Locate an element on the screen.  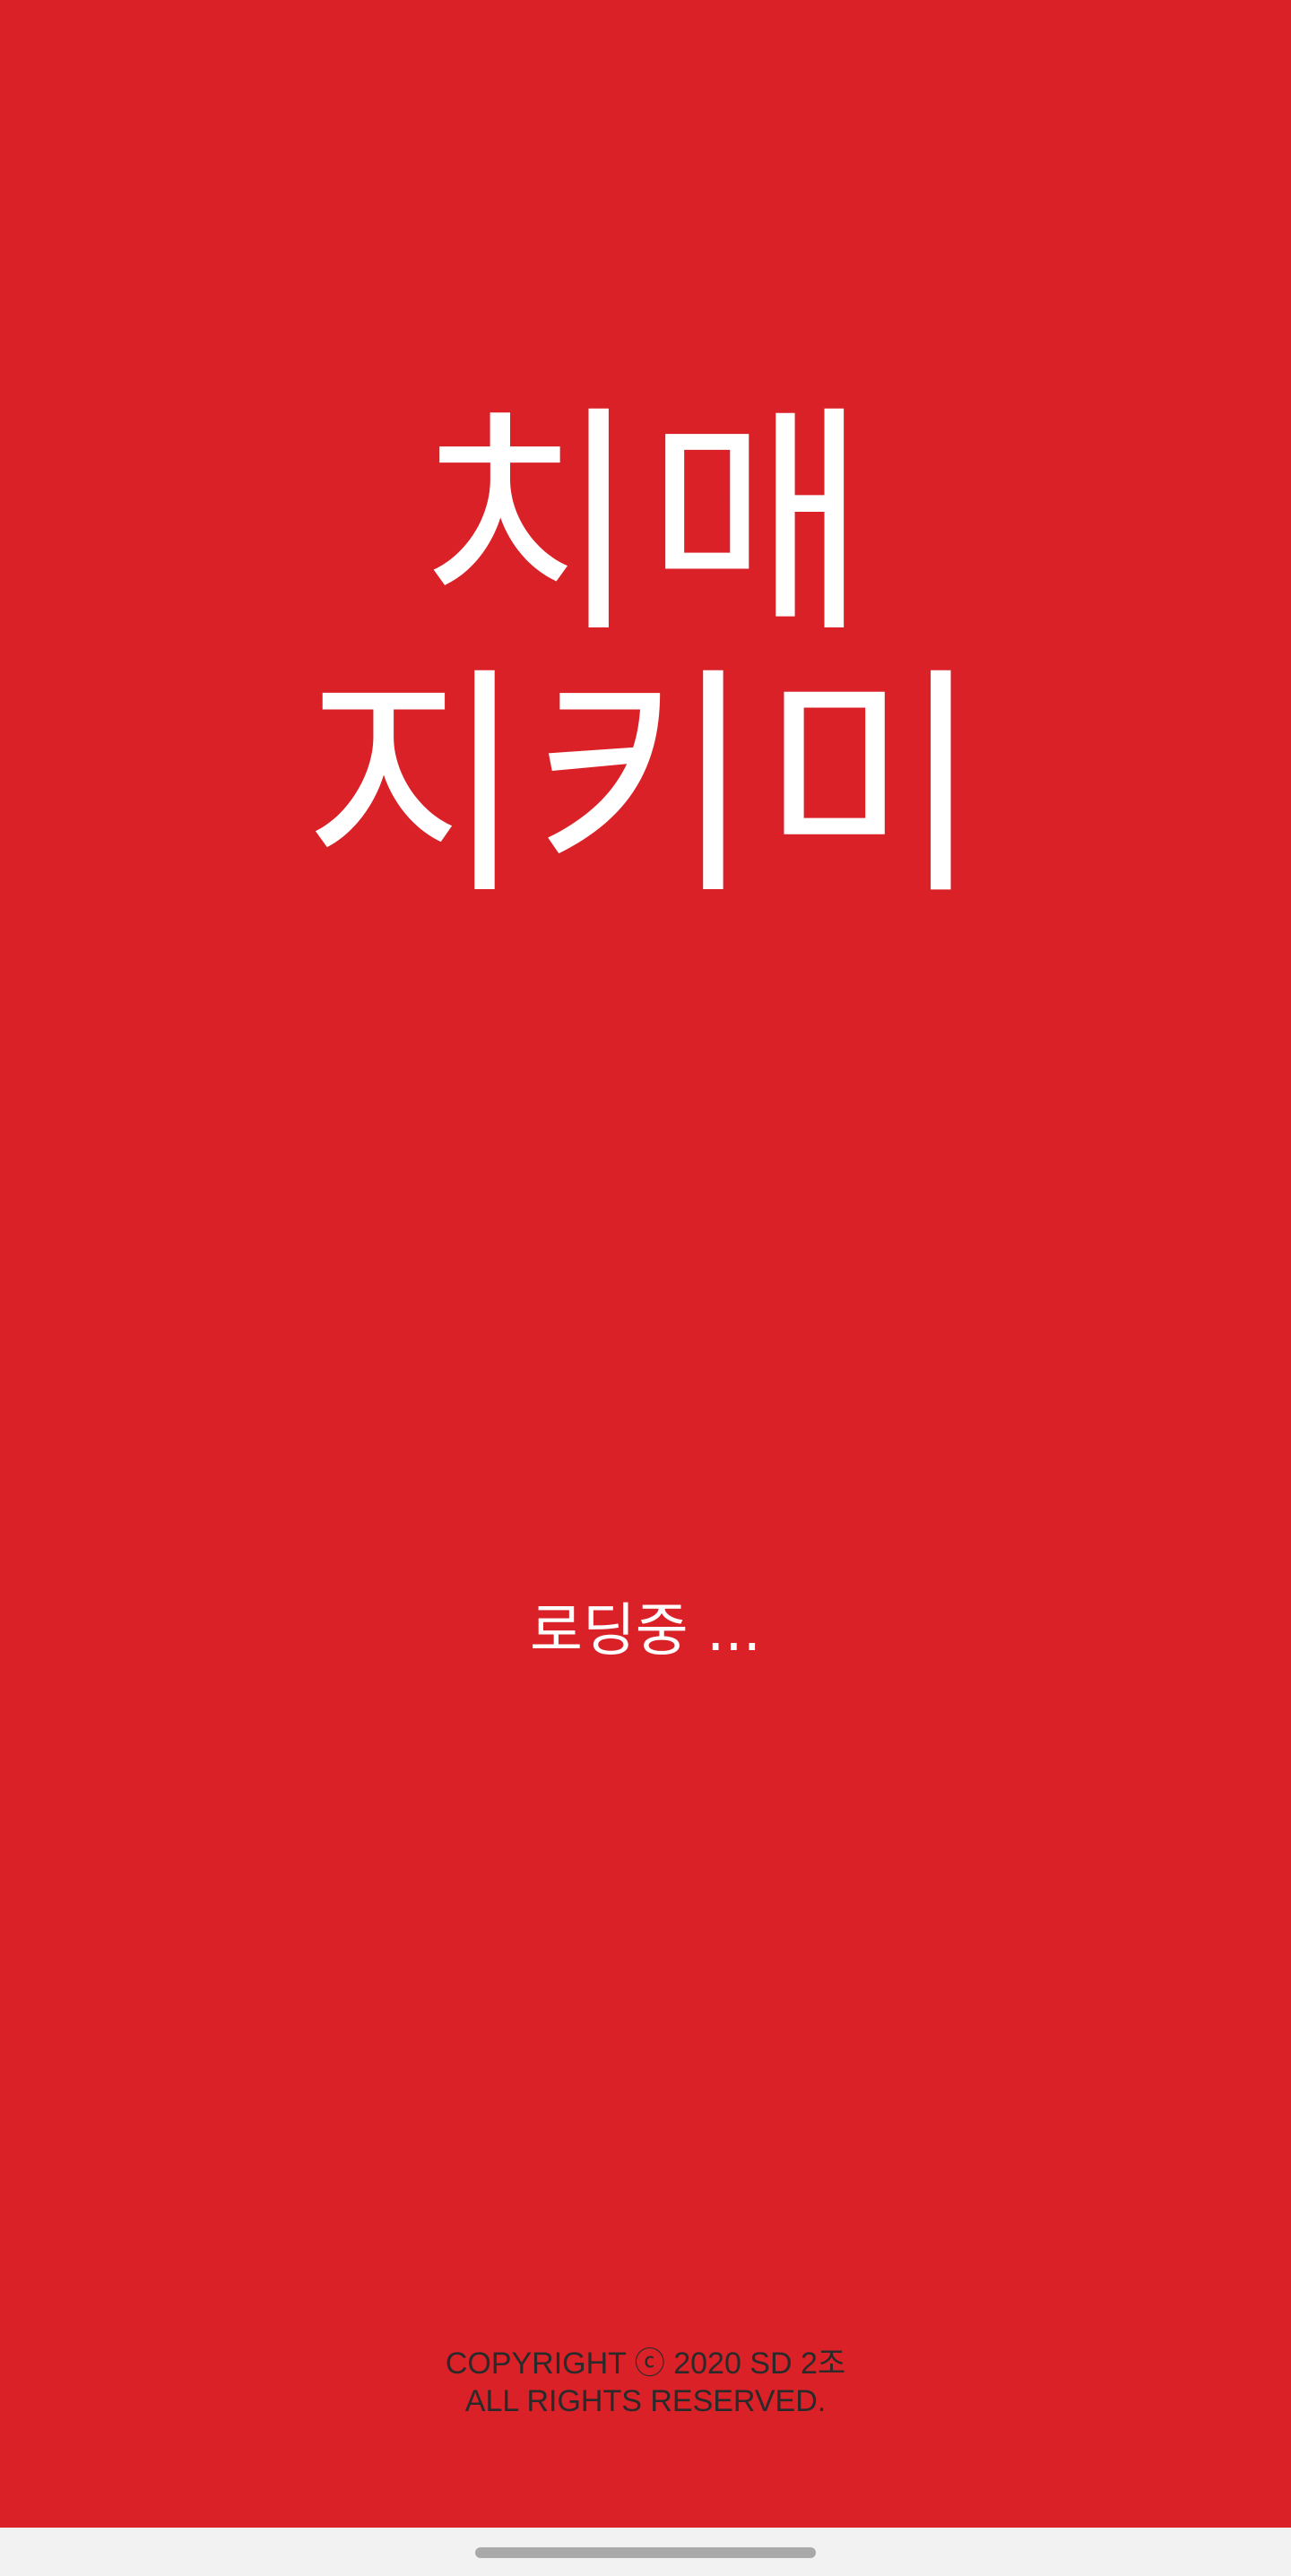
copyright-line-2: ALL RIGHTS RESERVED. is located at coordinates (645, 2401).